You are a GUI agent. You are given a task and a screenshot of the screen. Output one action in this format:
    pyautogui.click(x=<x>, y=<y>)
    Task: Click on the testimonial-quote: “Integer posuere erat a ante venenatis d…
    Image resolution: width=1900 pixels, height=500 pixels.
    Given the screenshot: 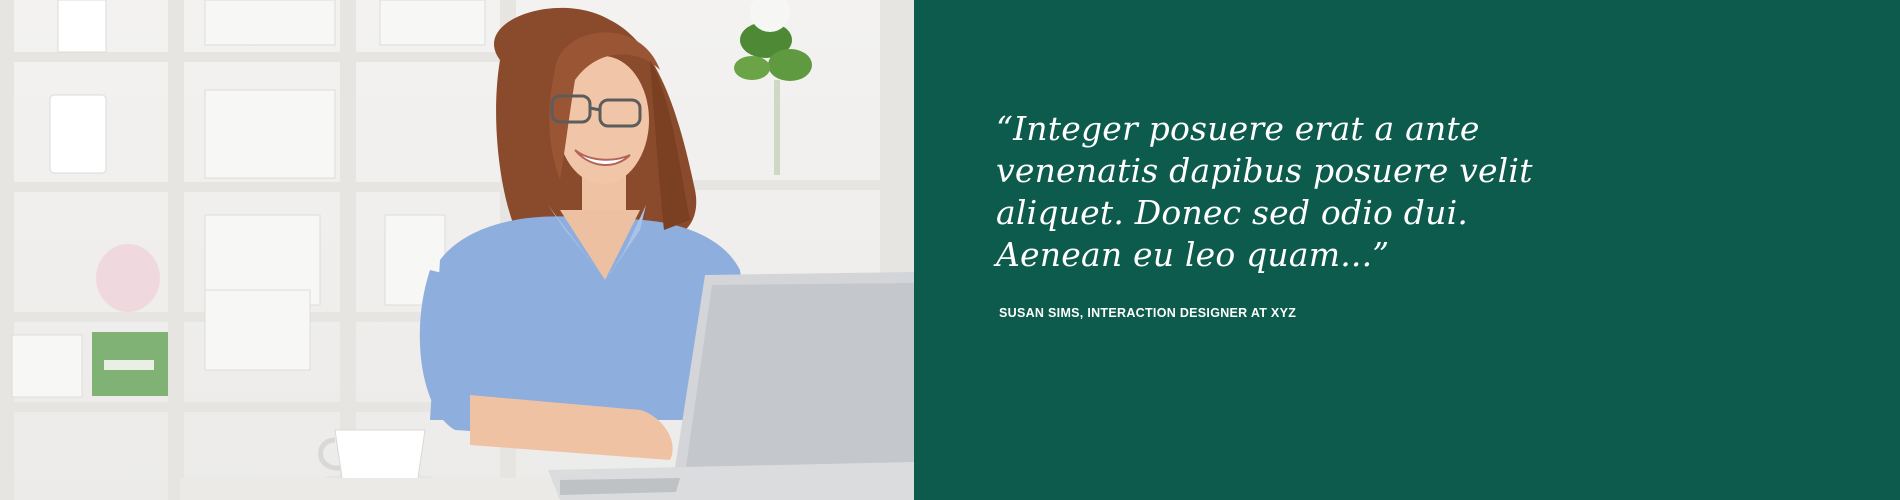 What is the action you would take?
    pyautogui.click(x=1264, y=191)
    